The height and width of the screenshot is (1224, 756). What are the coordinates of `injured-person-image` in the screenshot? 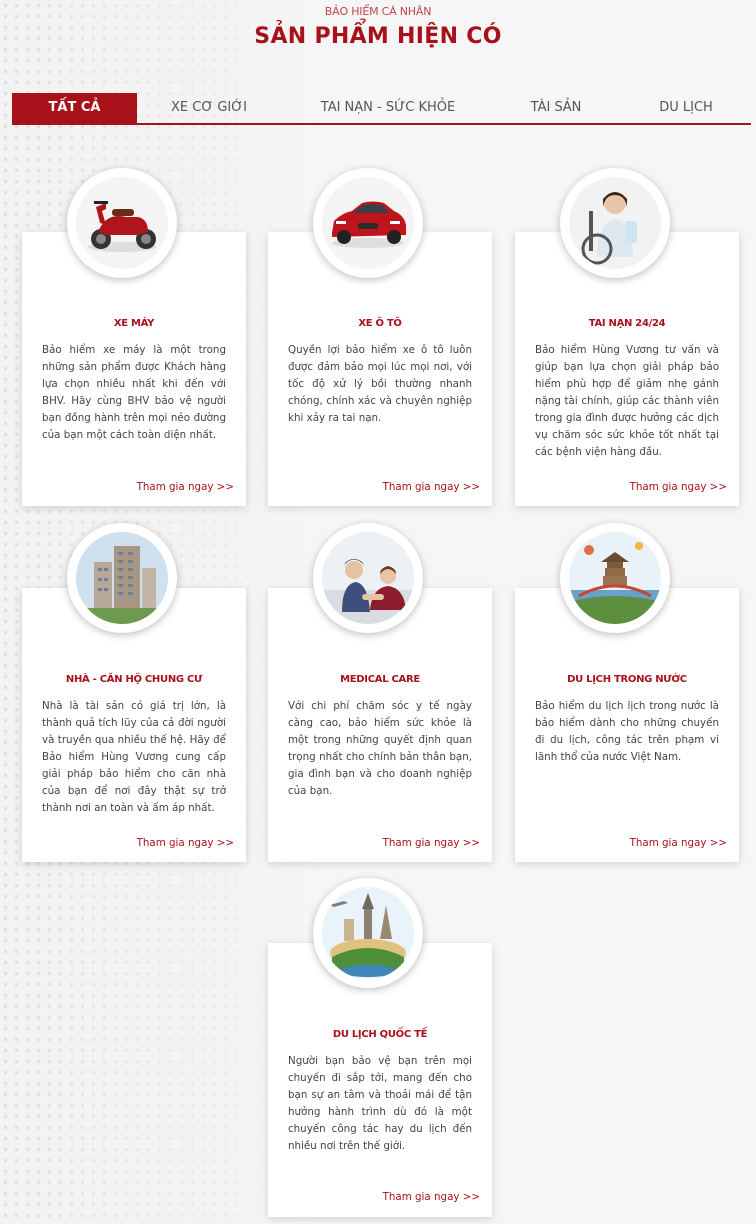 It's located at (615, 223).